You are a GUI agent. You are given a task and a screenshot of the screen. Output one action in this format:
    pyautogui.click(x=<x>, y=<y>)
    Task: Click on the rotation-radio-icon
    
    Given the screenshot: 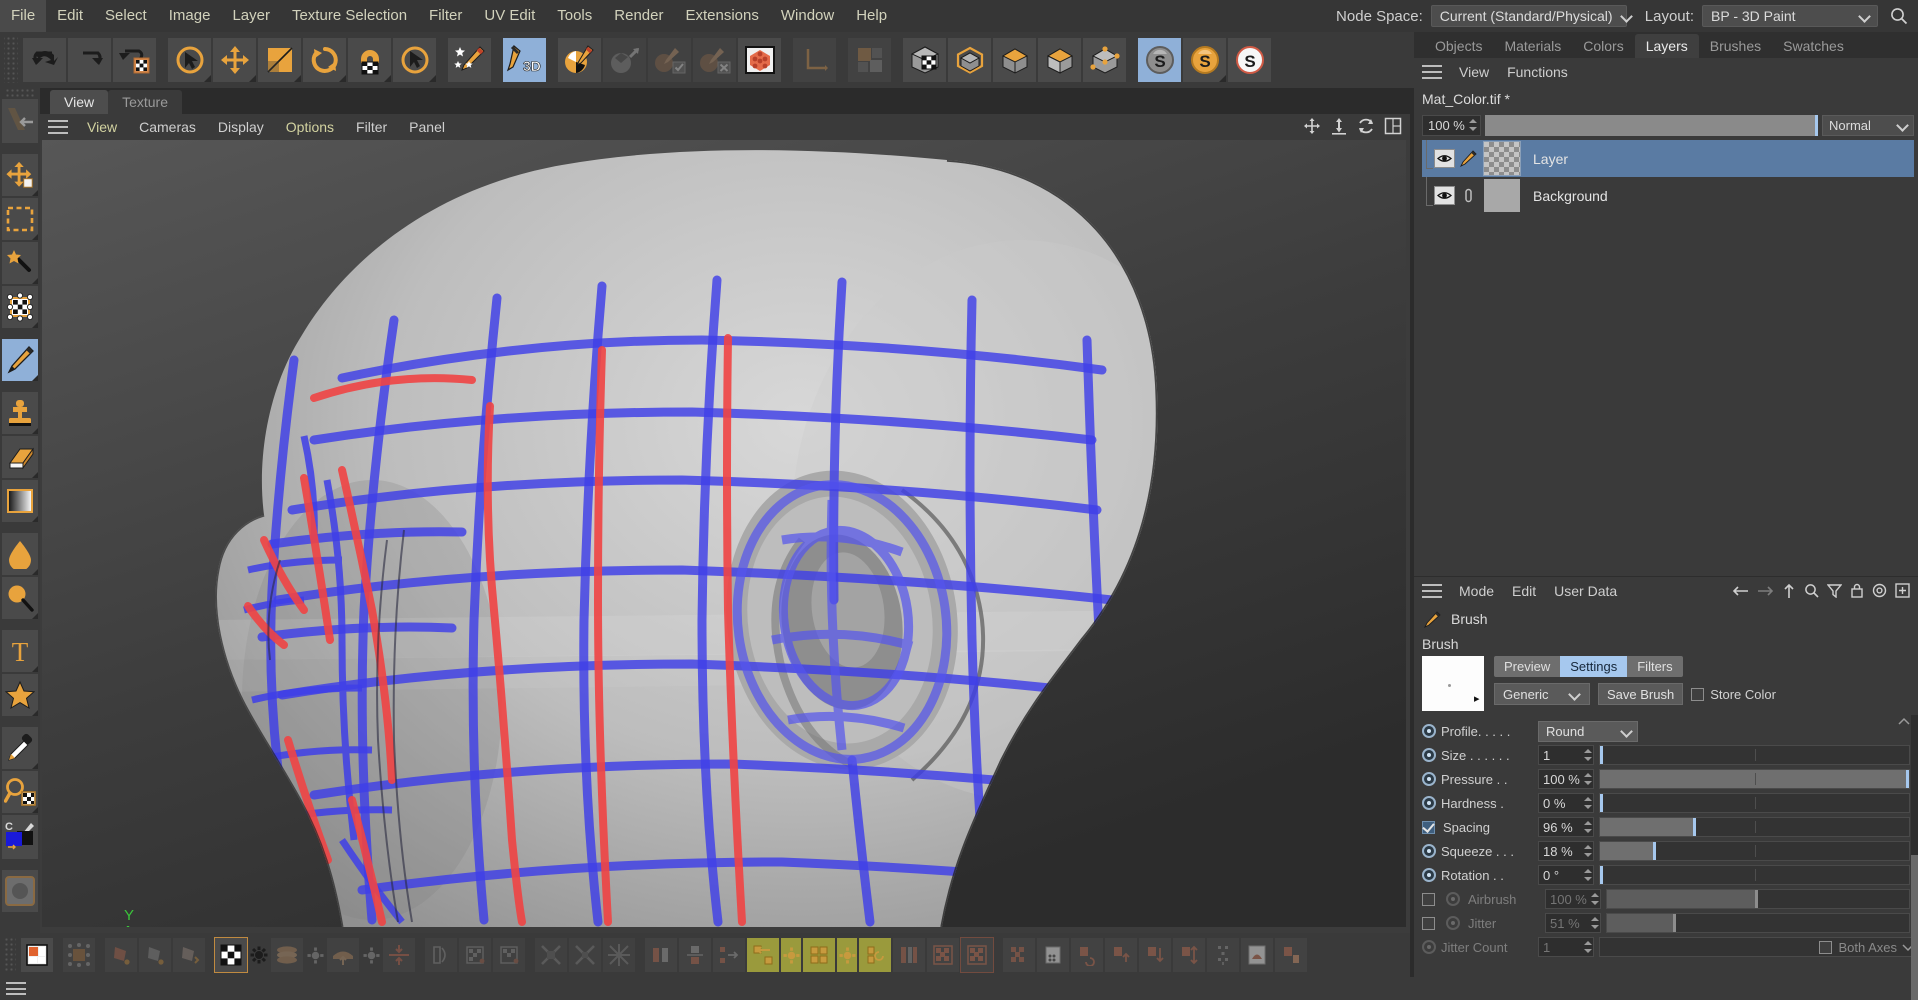 What is the action you would take?
    pyautogui.click(x=1429, y=875)
    